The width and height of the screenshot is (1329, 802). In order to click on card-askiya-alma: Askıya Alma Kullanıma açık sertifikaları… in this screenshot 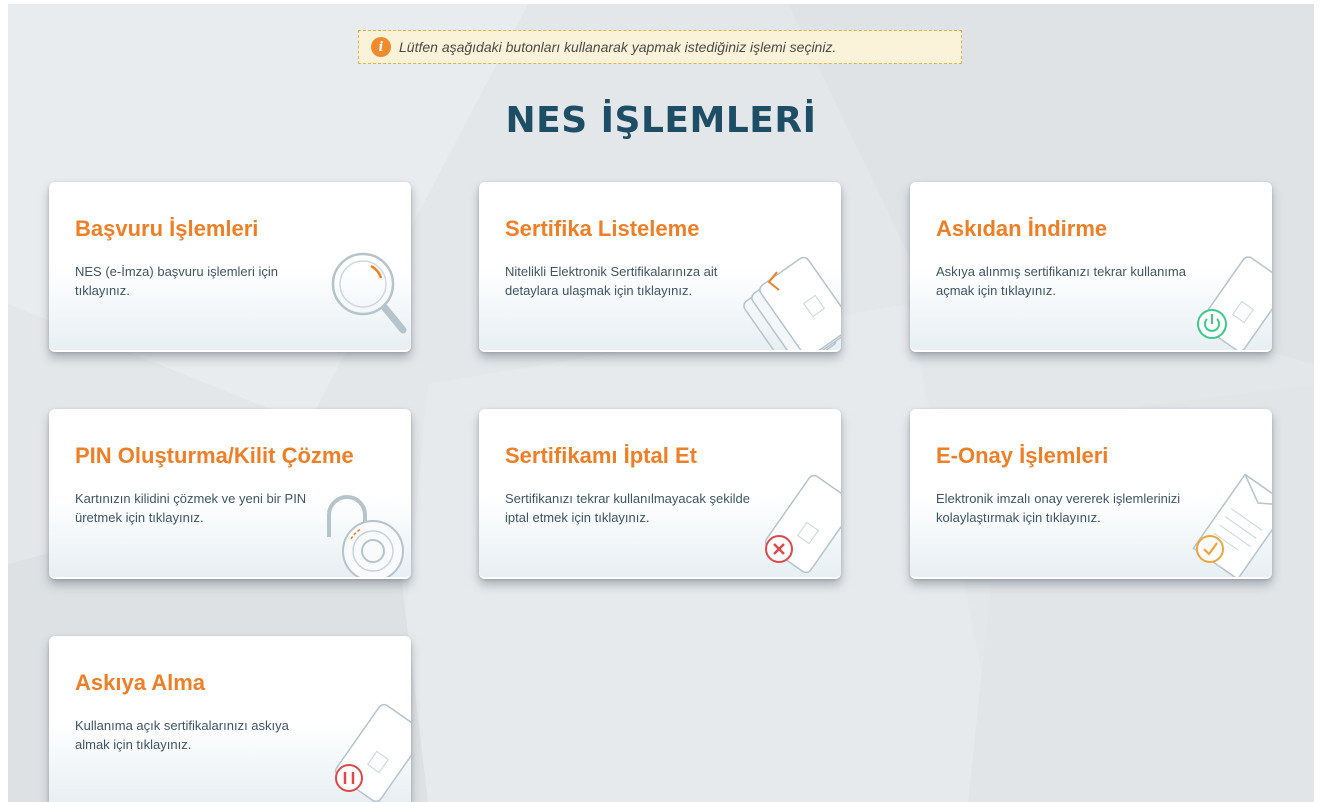, I will do `click(230, 719)`.